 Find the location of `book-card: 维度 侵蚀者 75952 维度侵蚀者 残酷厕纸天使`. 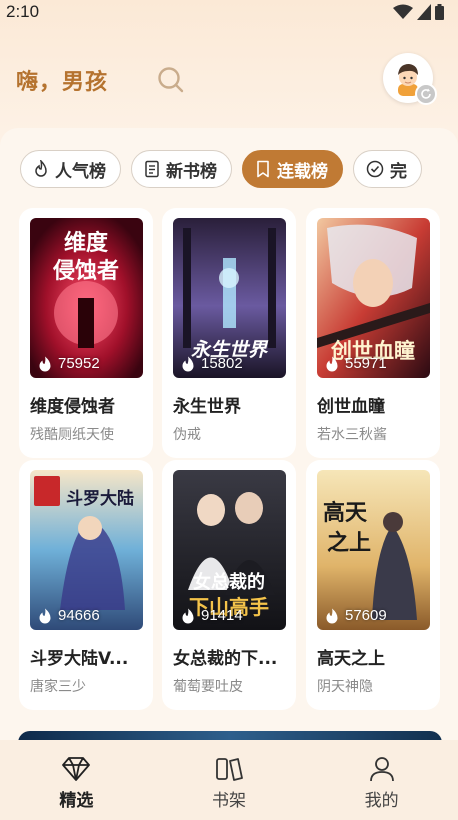

book-card: 维度 侵蚀者 75952 维度侵蚀者 残酷厕纸天使 is located at coordinates (86, 333).